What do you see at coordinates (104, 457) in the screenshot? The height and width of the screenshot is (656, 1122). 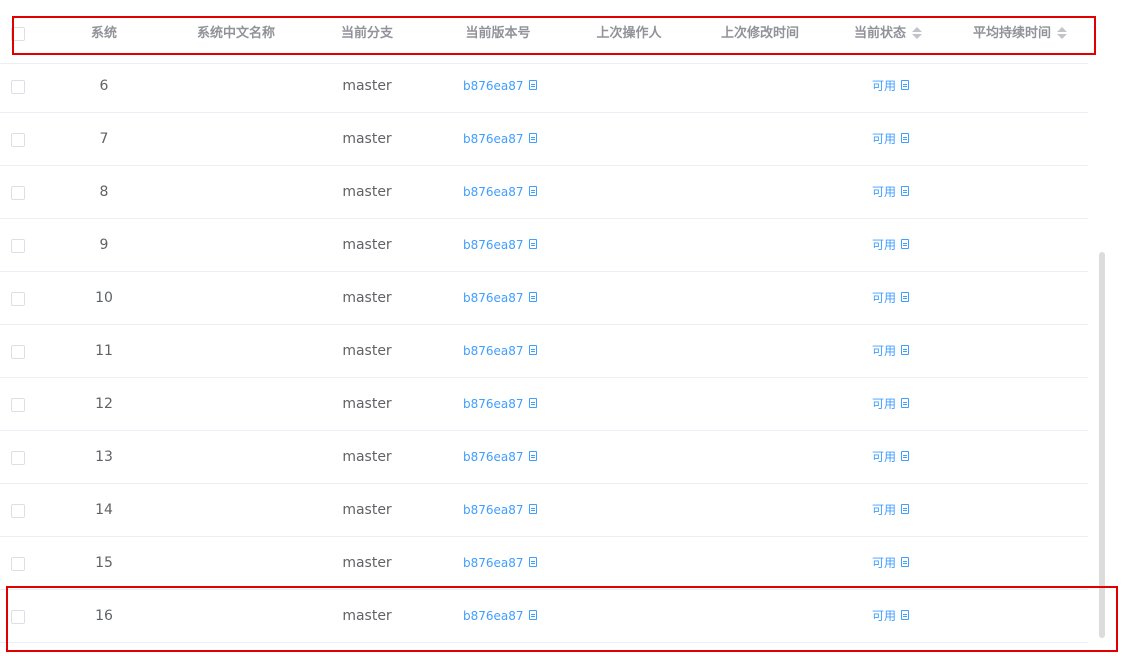 I see `cell-system: 13` at bounding box center [104, 457].